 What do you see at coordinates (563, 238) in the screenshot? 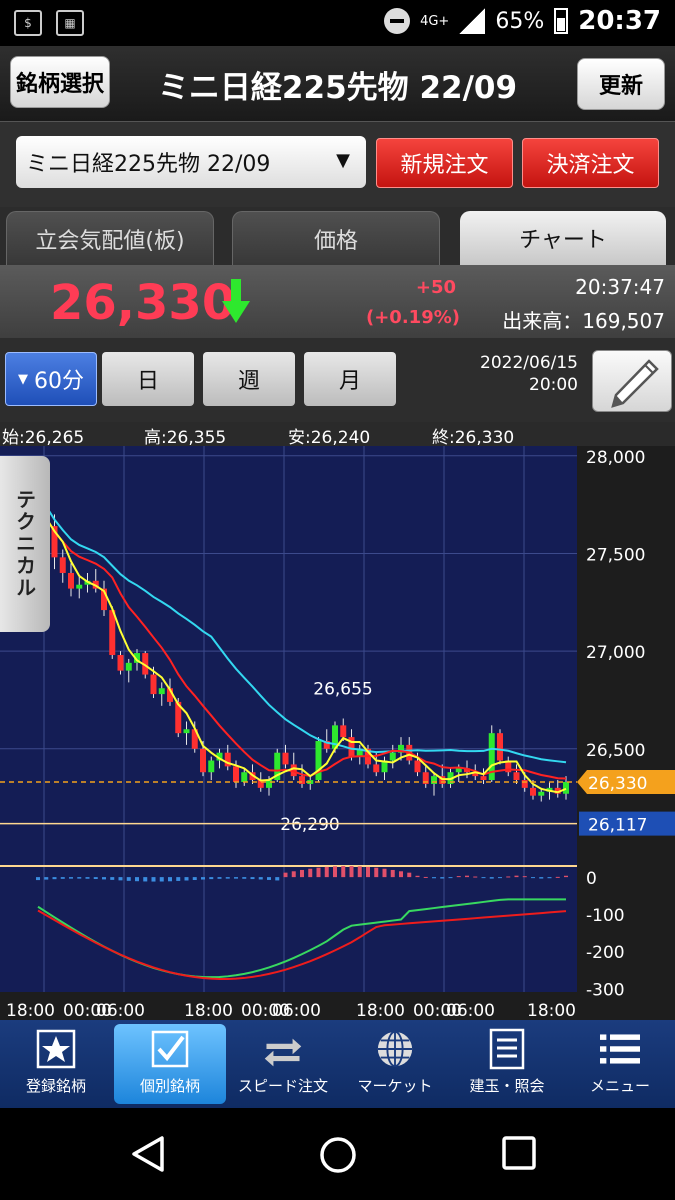
I see `tab-chart: チャート` at bounding box center [563, 238].